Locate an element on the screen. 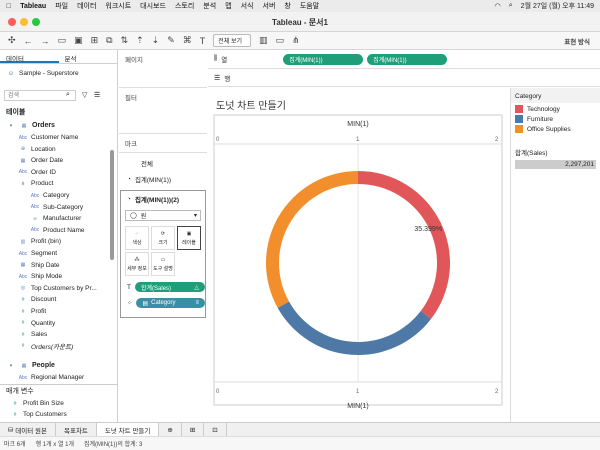 Image resolution: width=600 pixels, height=450 pixels. save-icon: ▣ is located at coordinates (78, 40).